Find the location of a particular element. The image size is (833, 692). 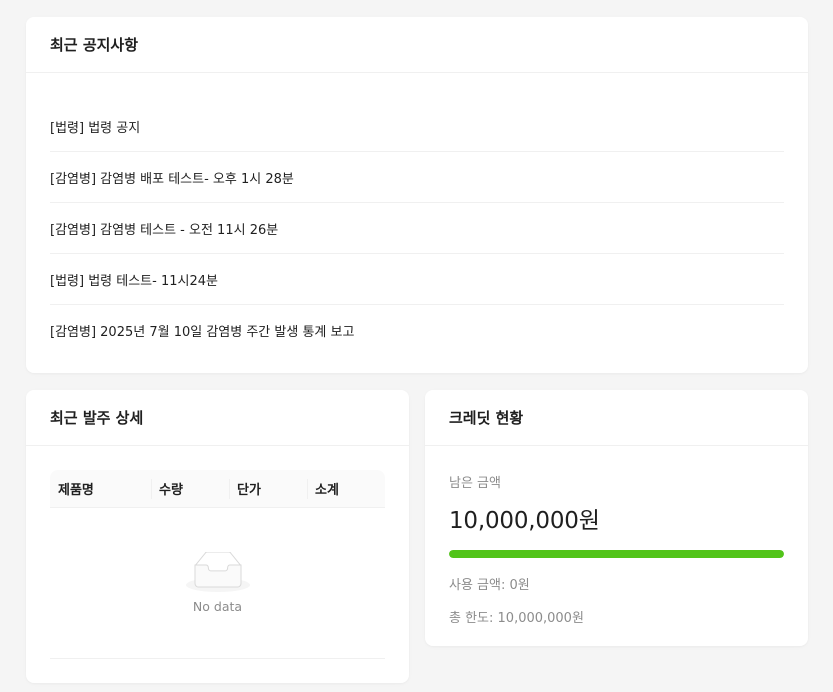

column-header-quantity: 수량 is located at coordinates (190, 488).